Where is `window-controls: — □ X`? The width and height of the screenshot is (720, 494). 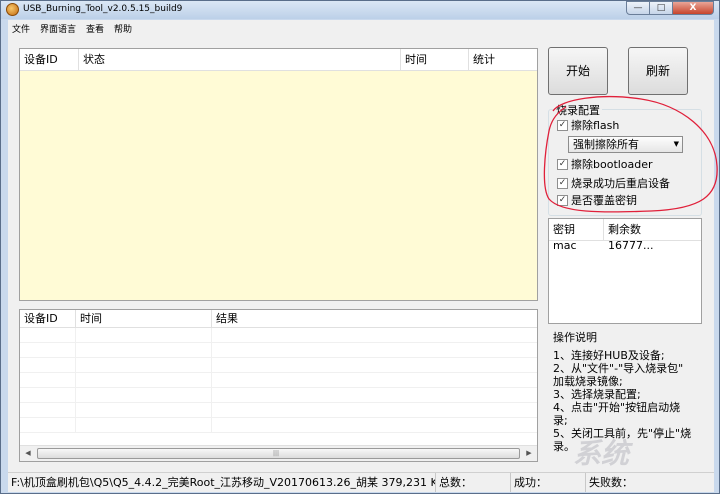 window-controls: — □ X is located at coordinates (670, 8).